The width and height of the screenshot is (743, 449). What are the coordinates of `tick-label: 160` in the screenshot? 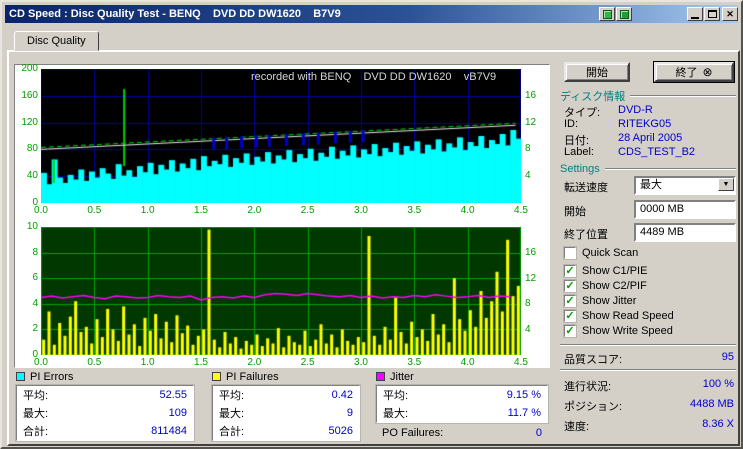 It's located at (29, 95).